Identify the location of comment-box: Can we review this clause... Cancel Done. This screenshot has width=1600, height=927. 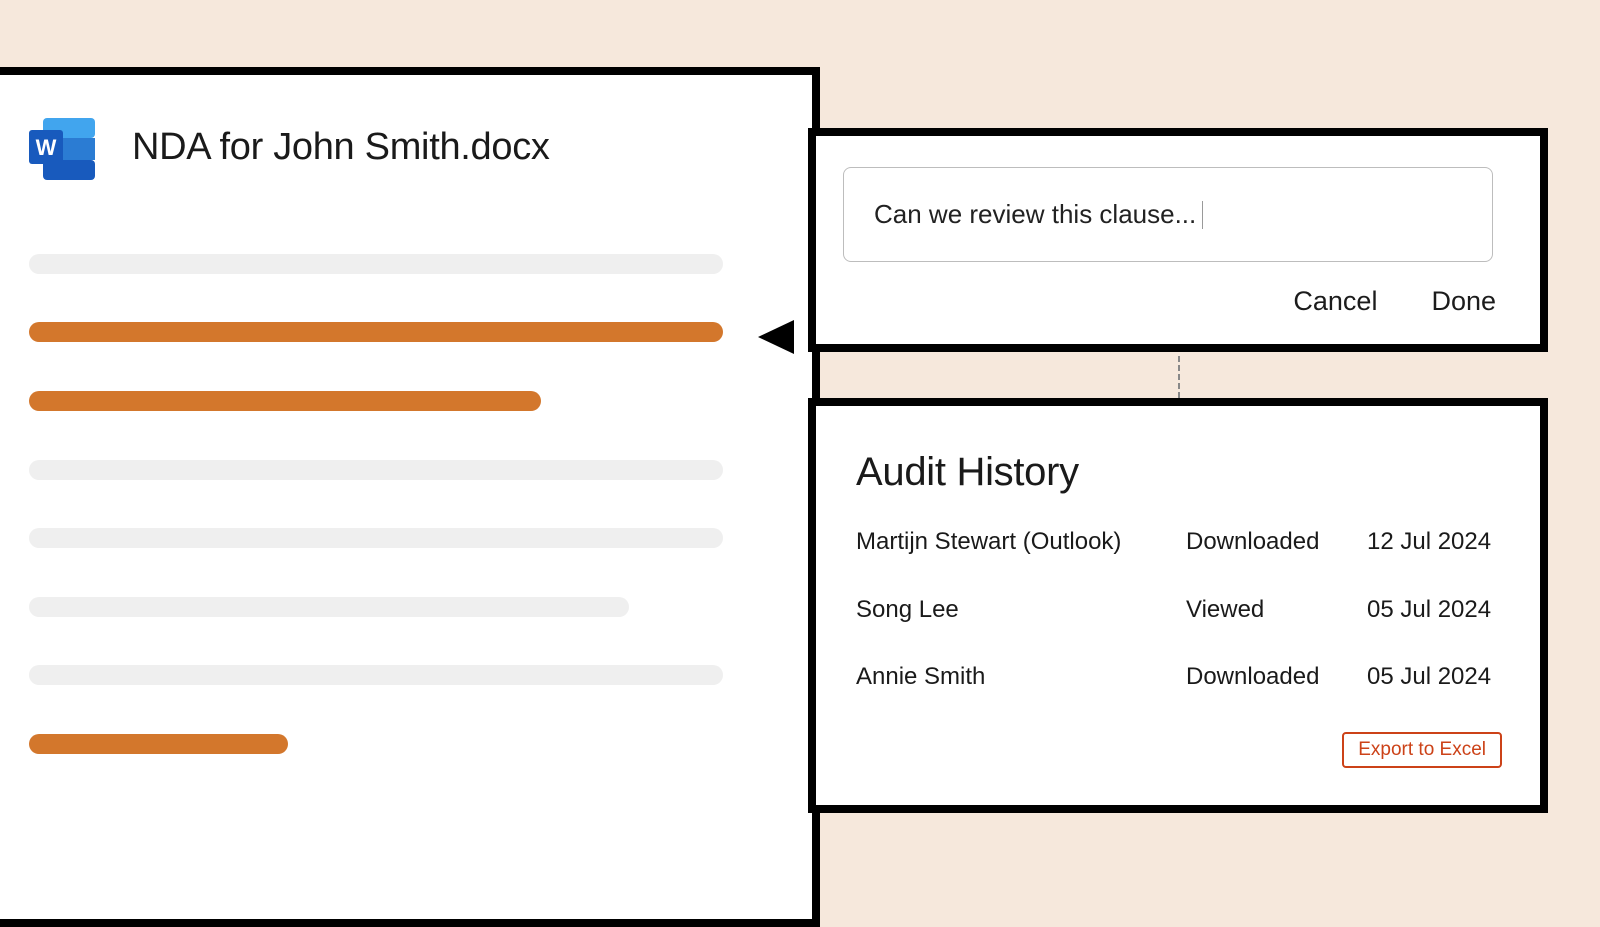
(1178, 240).